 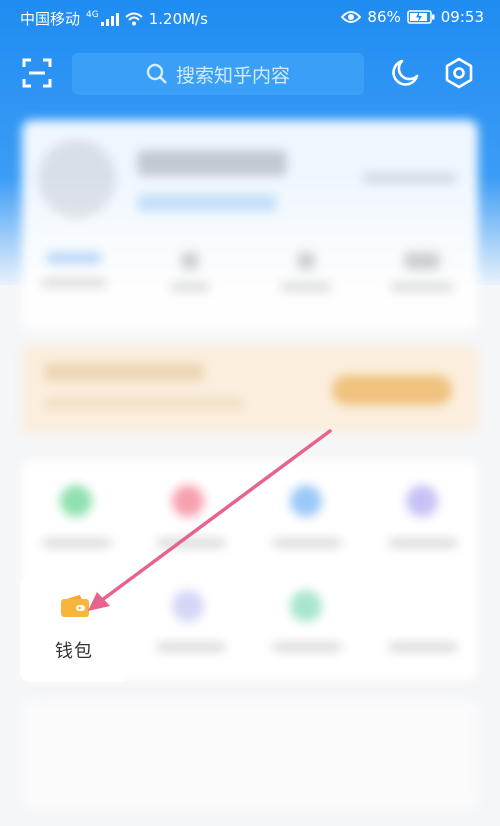 I want to click on network-speed: 1.20M/s, so click(x=178, y=18).